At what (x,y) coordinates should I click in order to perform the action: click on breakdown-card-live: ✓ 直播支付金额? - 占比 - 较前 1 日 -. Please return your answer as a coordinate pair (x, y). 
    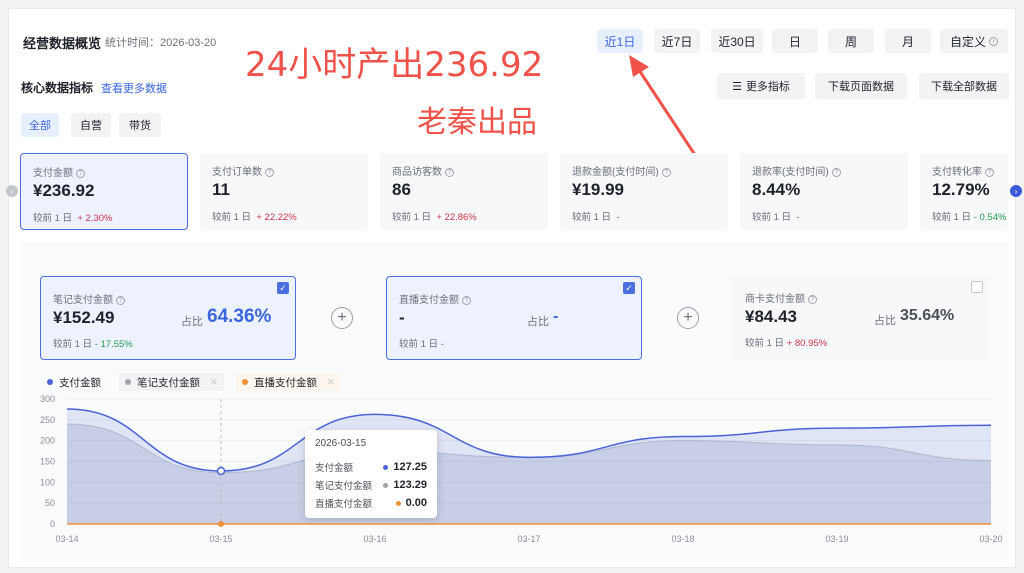
    Looking at the image, I should click on (514, 318).